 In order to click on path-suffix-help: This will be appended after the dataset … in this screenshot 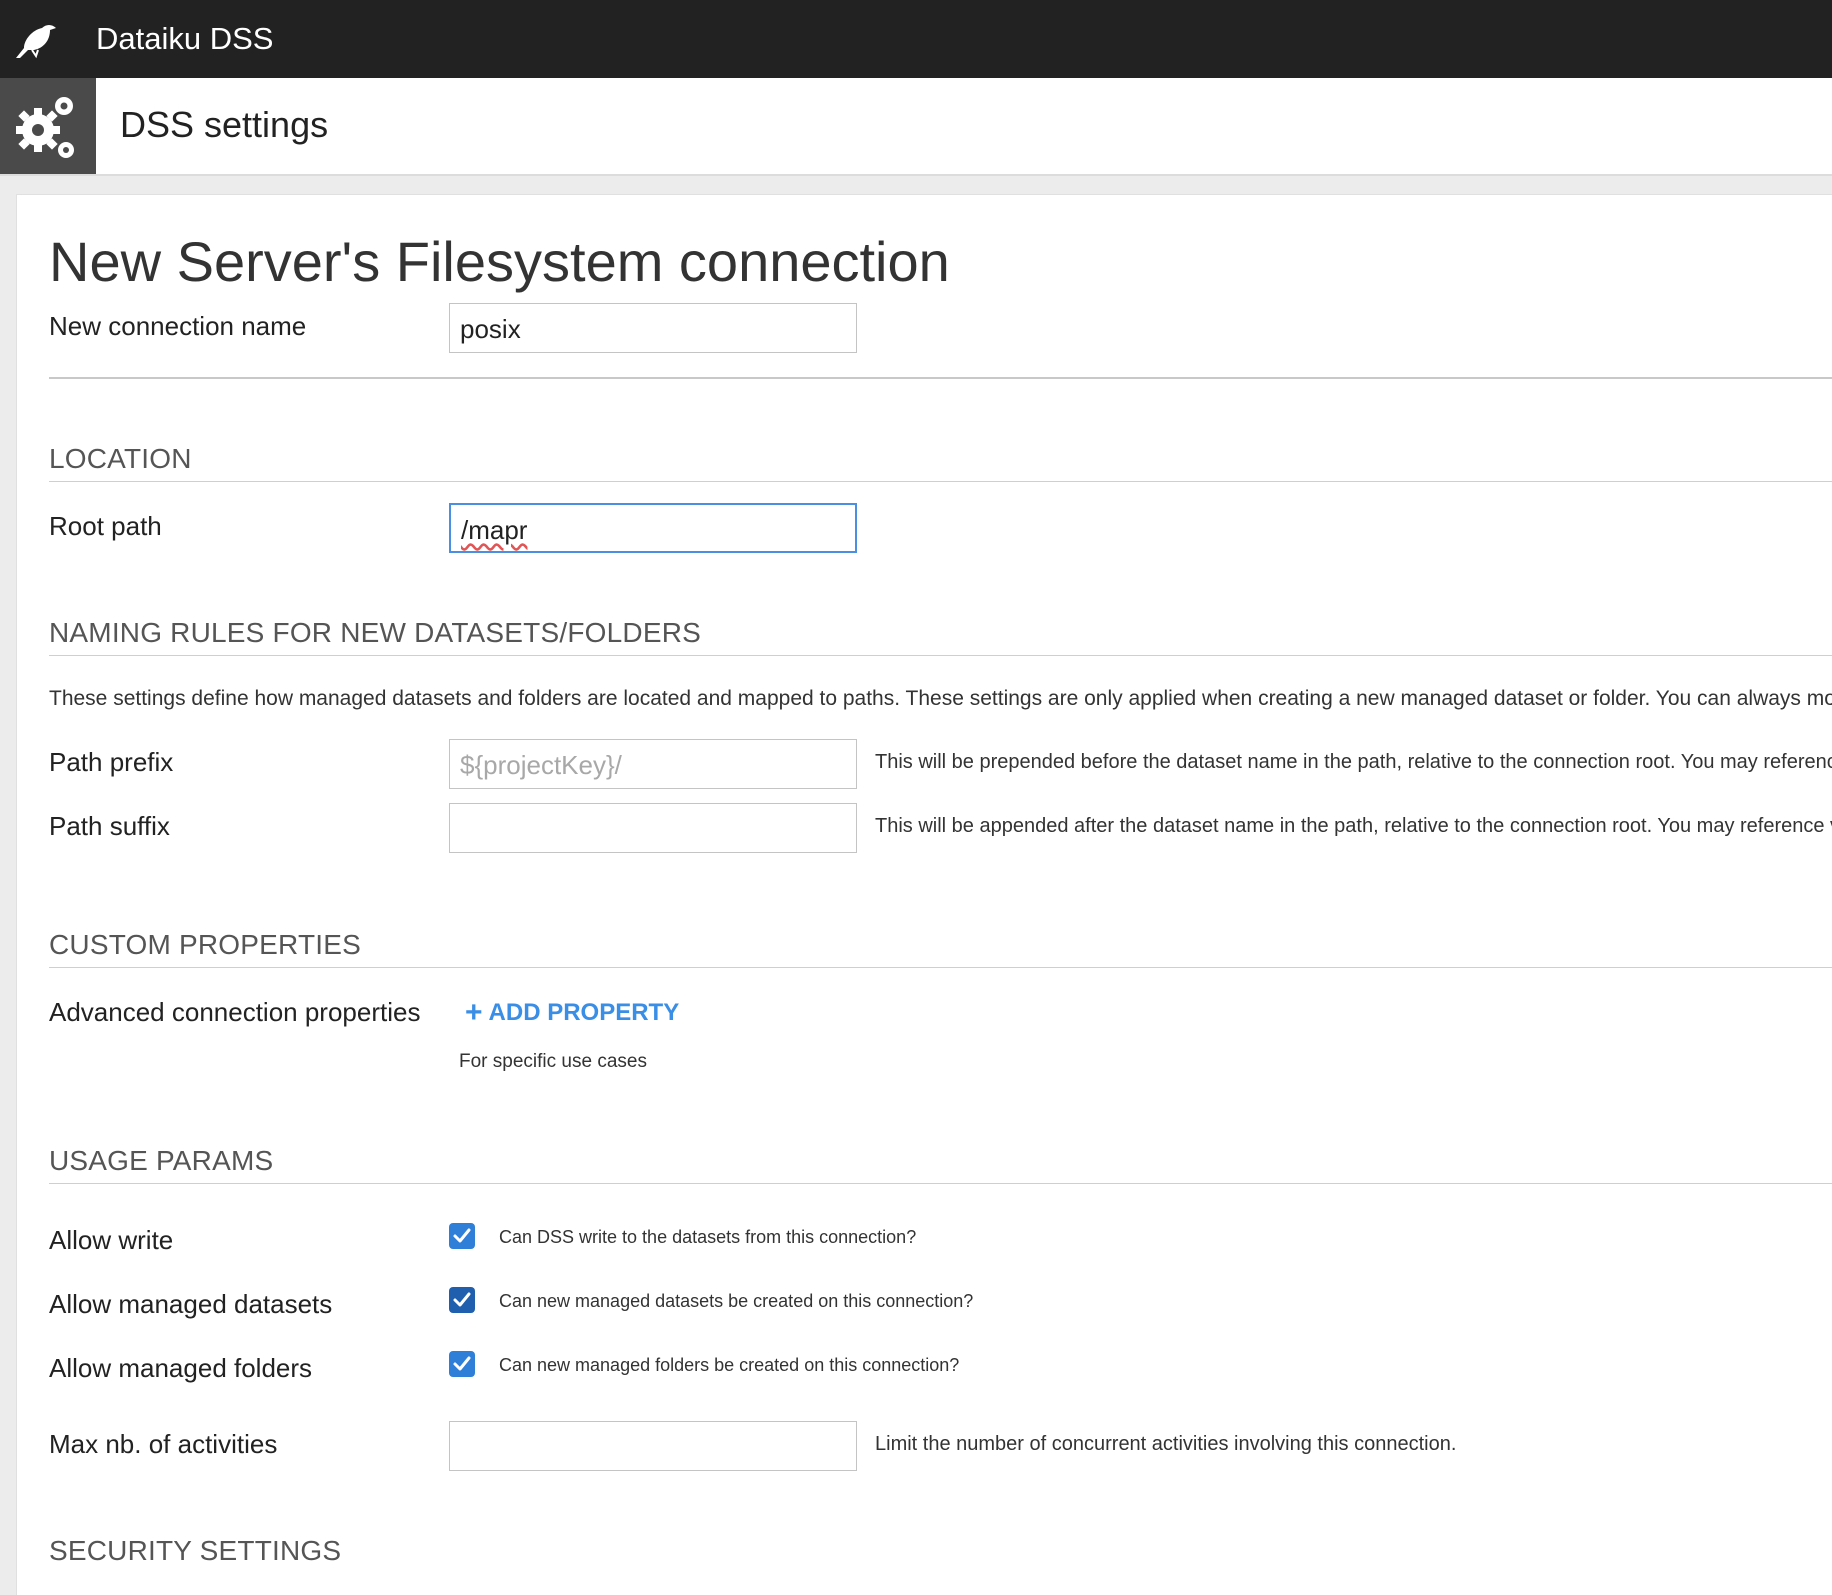, I will do `click(1353, 826)`.